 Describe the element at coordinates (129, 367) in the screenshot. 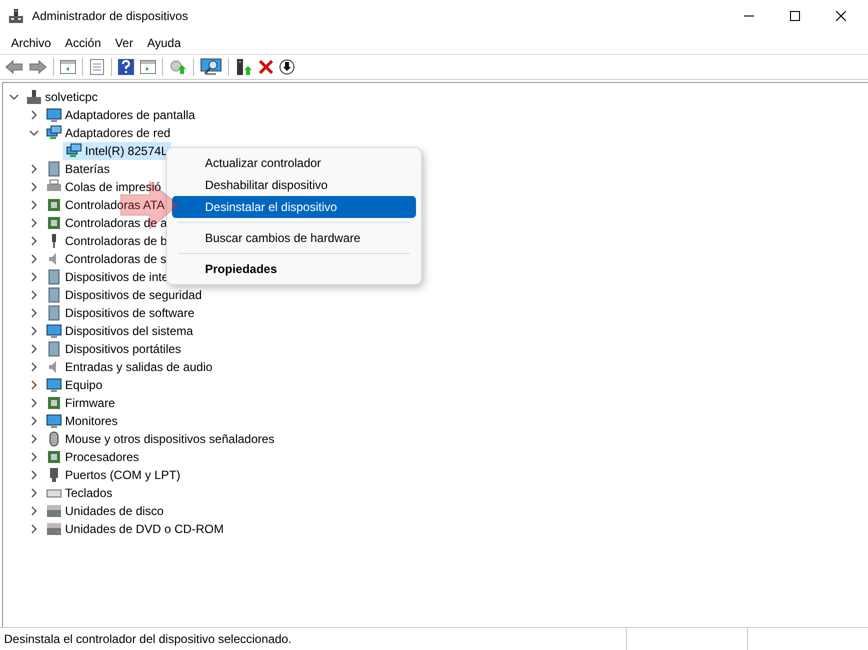

I see `tree-item: Entradas y salidas de audio` at that location.